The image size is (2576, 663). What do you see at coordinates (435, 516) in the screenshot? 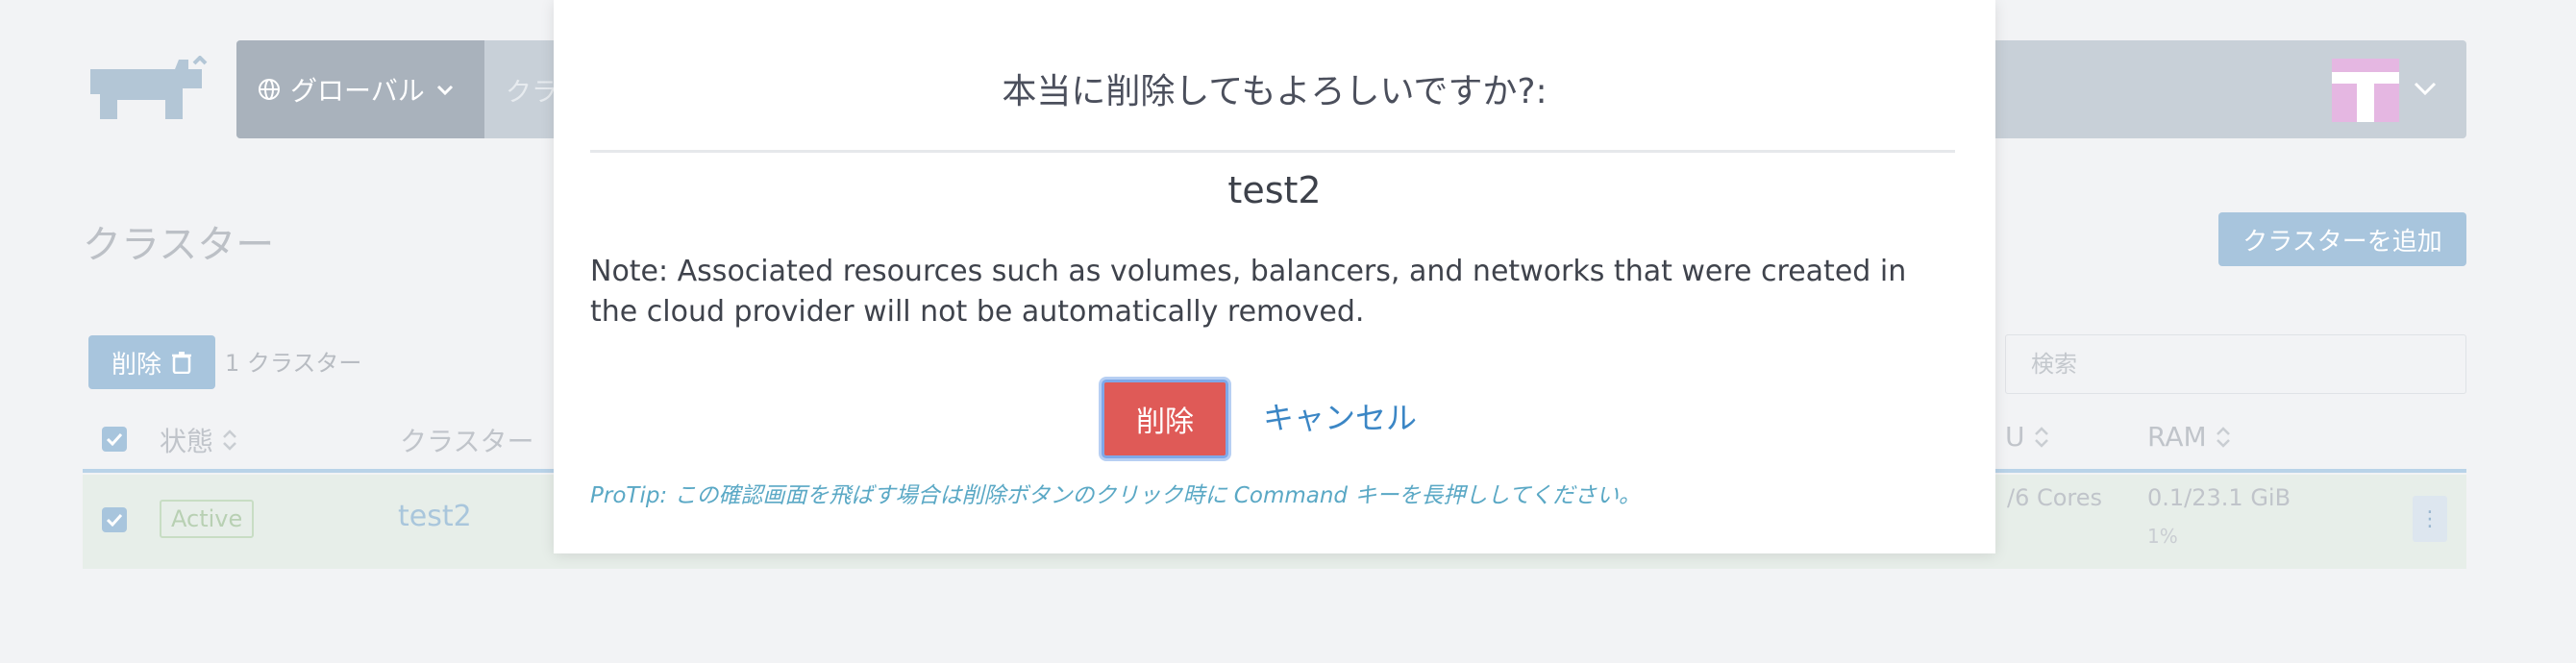
I see `cluster-name-link: test2` at bounding box center [435, 516].